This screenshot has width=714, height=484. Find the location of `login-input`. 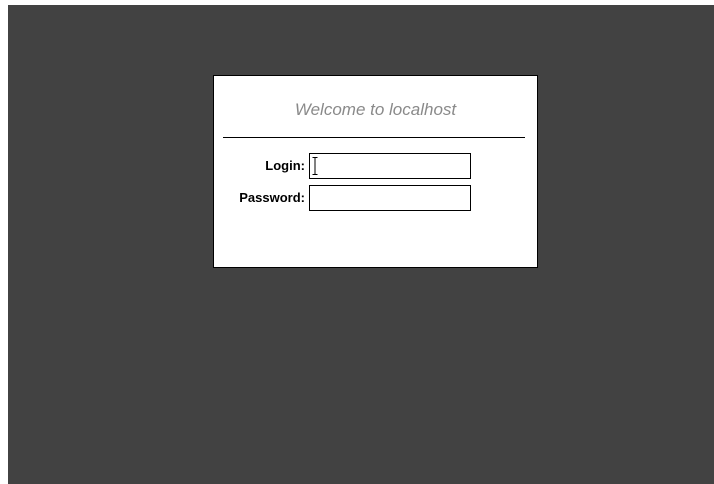

login-input is located at coordinates (390, 166).